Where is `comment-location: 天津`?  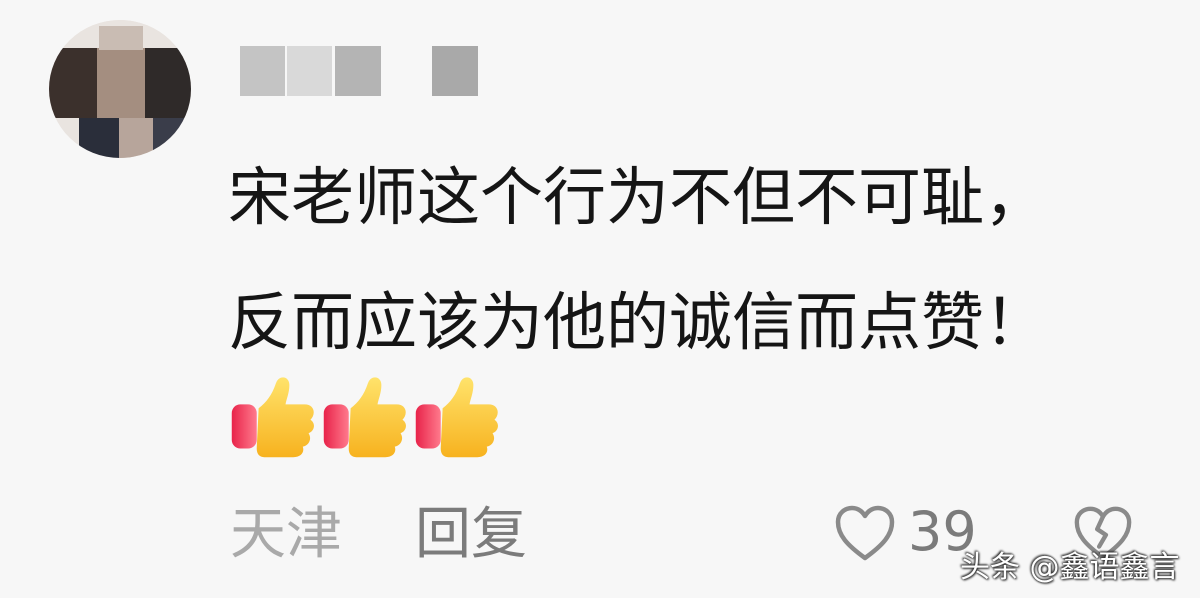
comment-location: 天津 is located at coordinates (286, 534).